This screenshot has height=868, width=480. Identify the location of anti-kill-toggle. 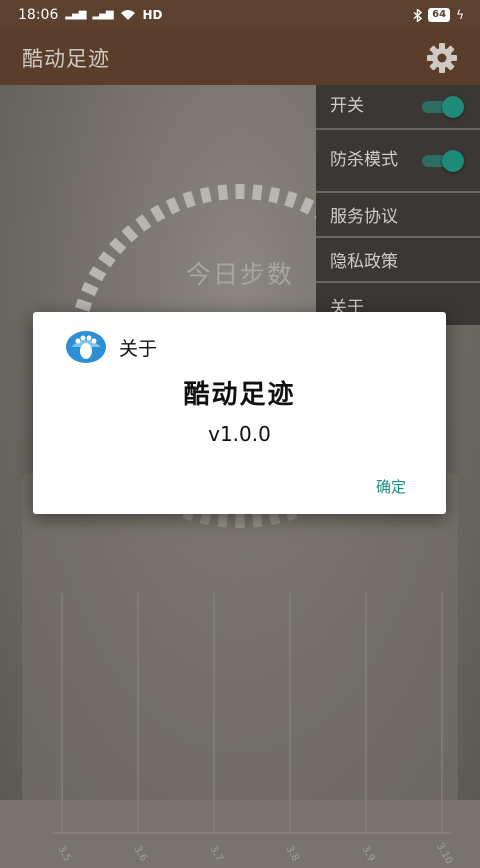
(443, 160).